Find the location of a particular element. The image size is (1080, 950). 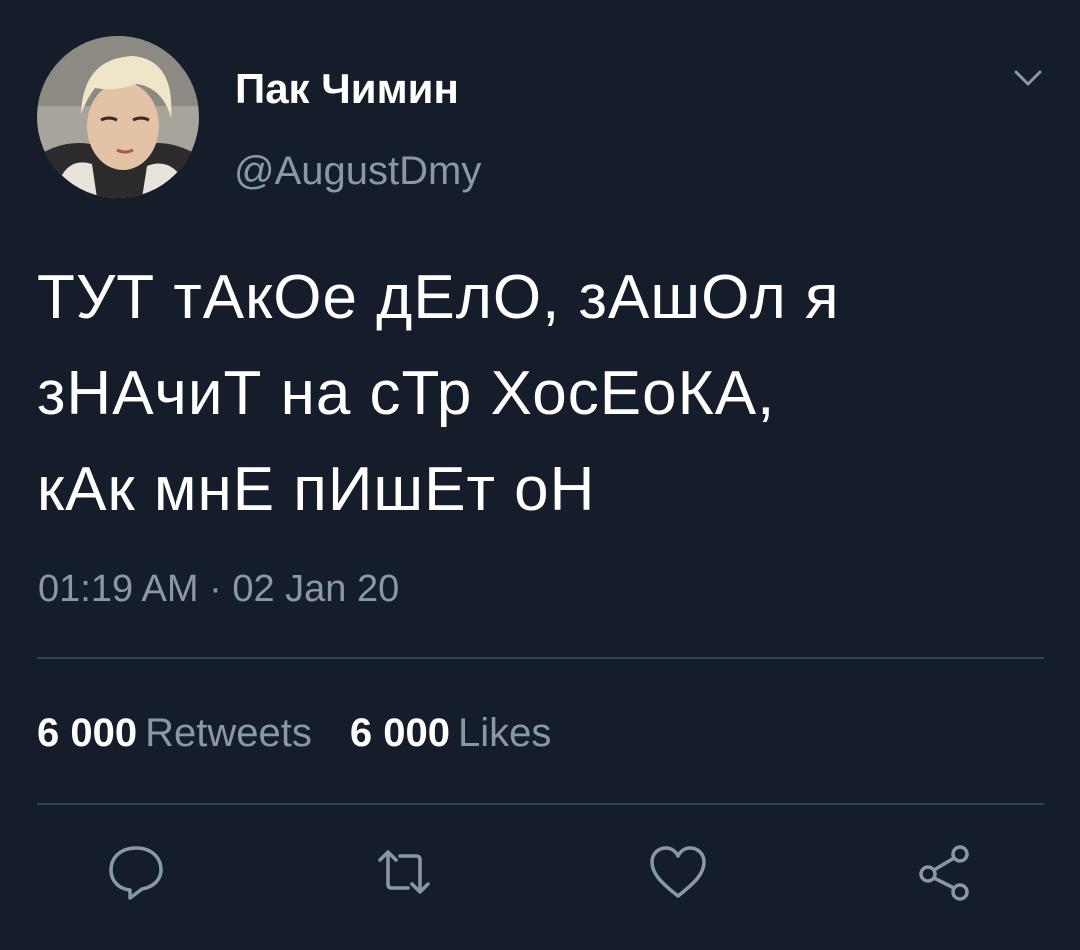

retweet-icon is located at coordinates (404, 872).